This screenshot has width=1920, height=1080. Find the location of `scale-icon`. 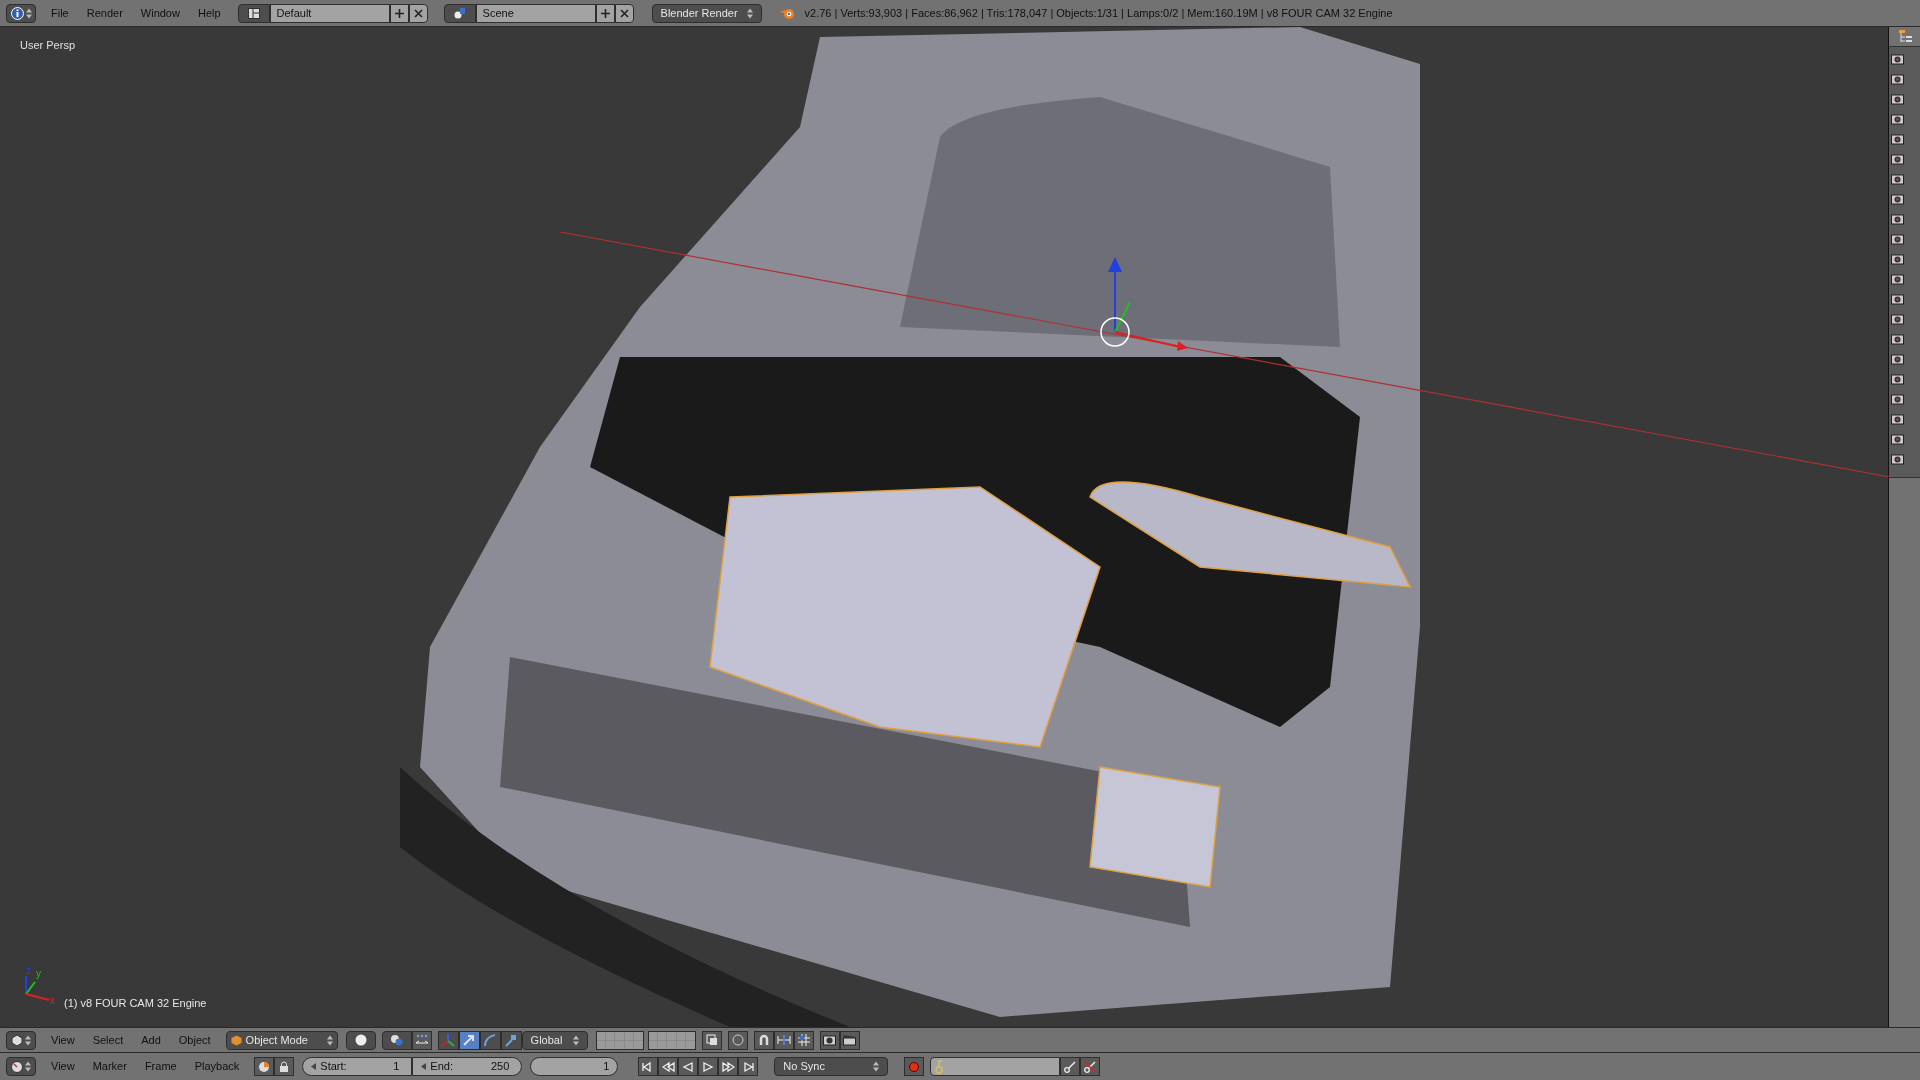

scale-icon is located at coordinates (511, 1040).